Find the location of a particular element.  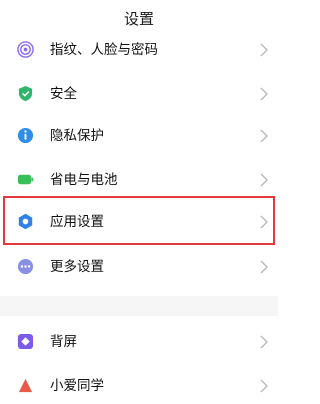

settings-item-label: 省电与电池 is located at coordinates (84, 180).